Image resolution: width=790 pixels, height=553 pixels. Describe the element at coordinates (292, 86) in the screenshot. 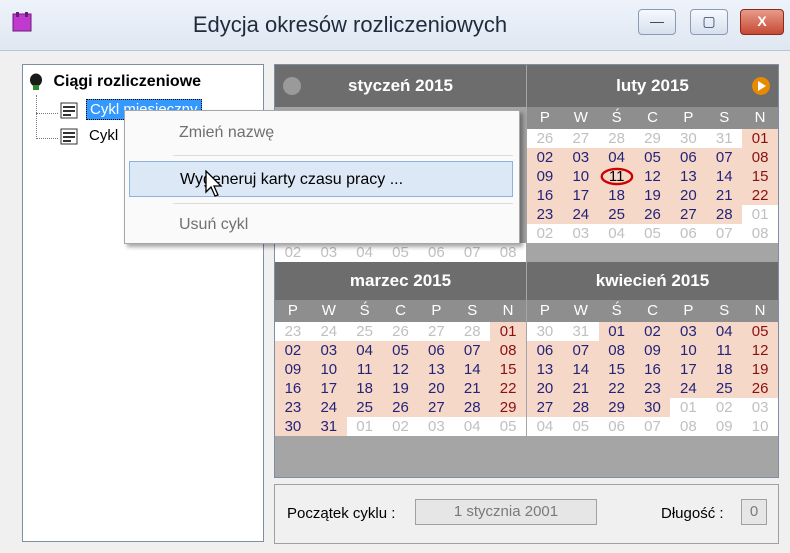

I see `prev-month-icon` at that location.